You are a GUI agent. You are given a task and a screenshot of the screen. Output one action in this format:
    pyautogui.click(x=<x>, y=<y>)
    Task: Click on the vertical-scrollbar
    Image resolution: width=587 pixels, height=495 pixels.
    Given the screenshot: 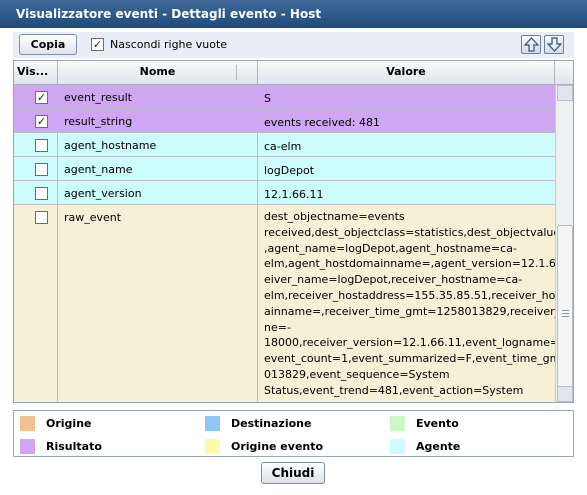 What is the action you would take?
    pyautogui.click(x=564, y=243)
    